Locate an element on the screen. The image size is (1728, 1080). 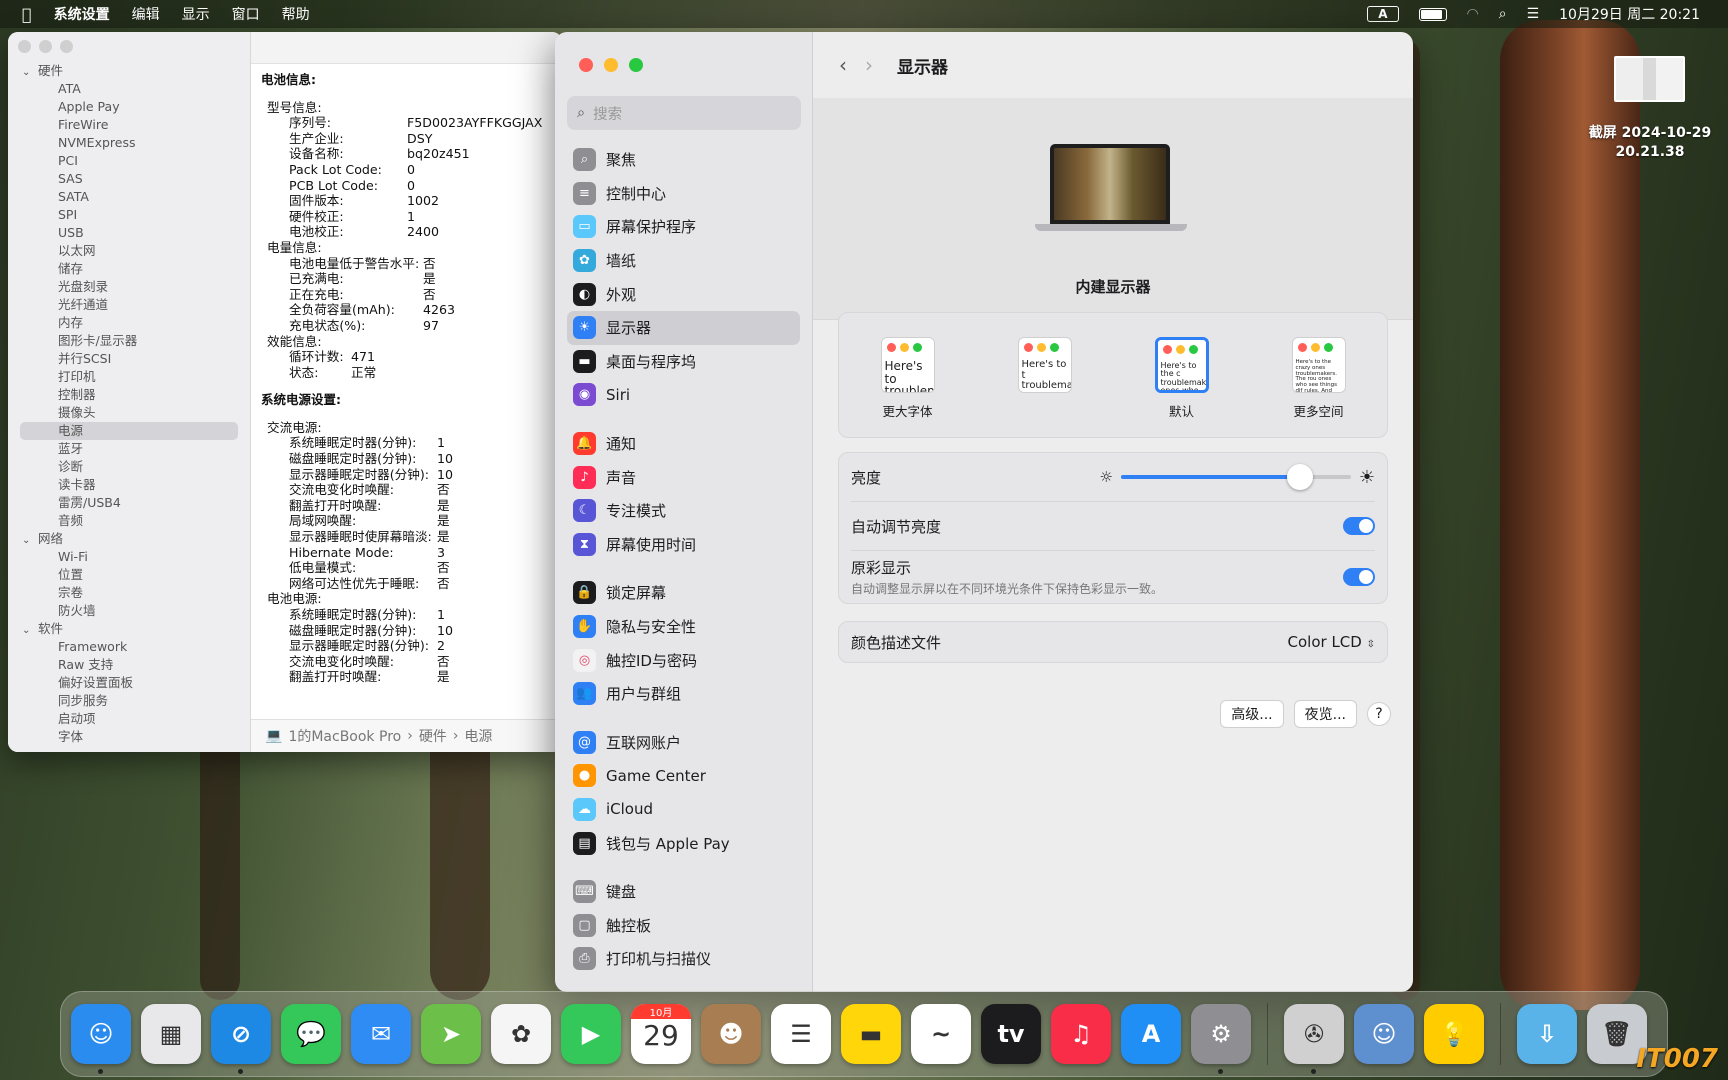
sidebar-item: 🔔 通知 is located at coordinates (683, 444).